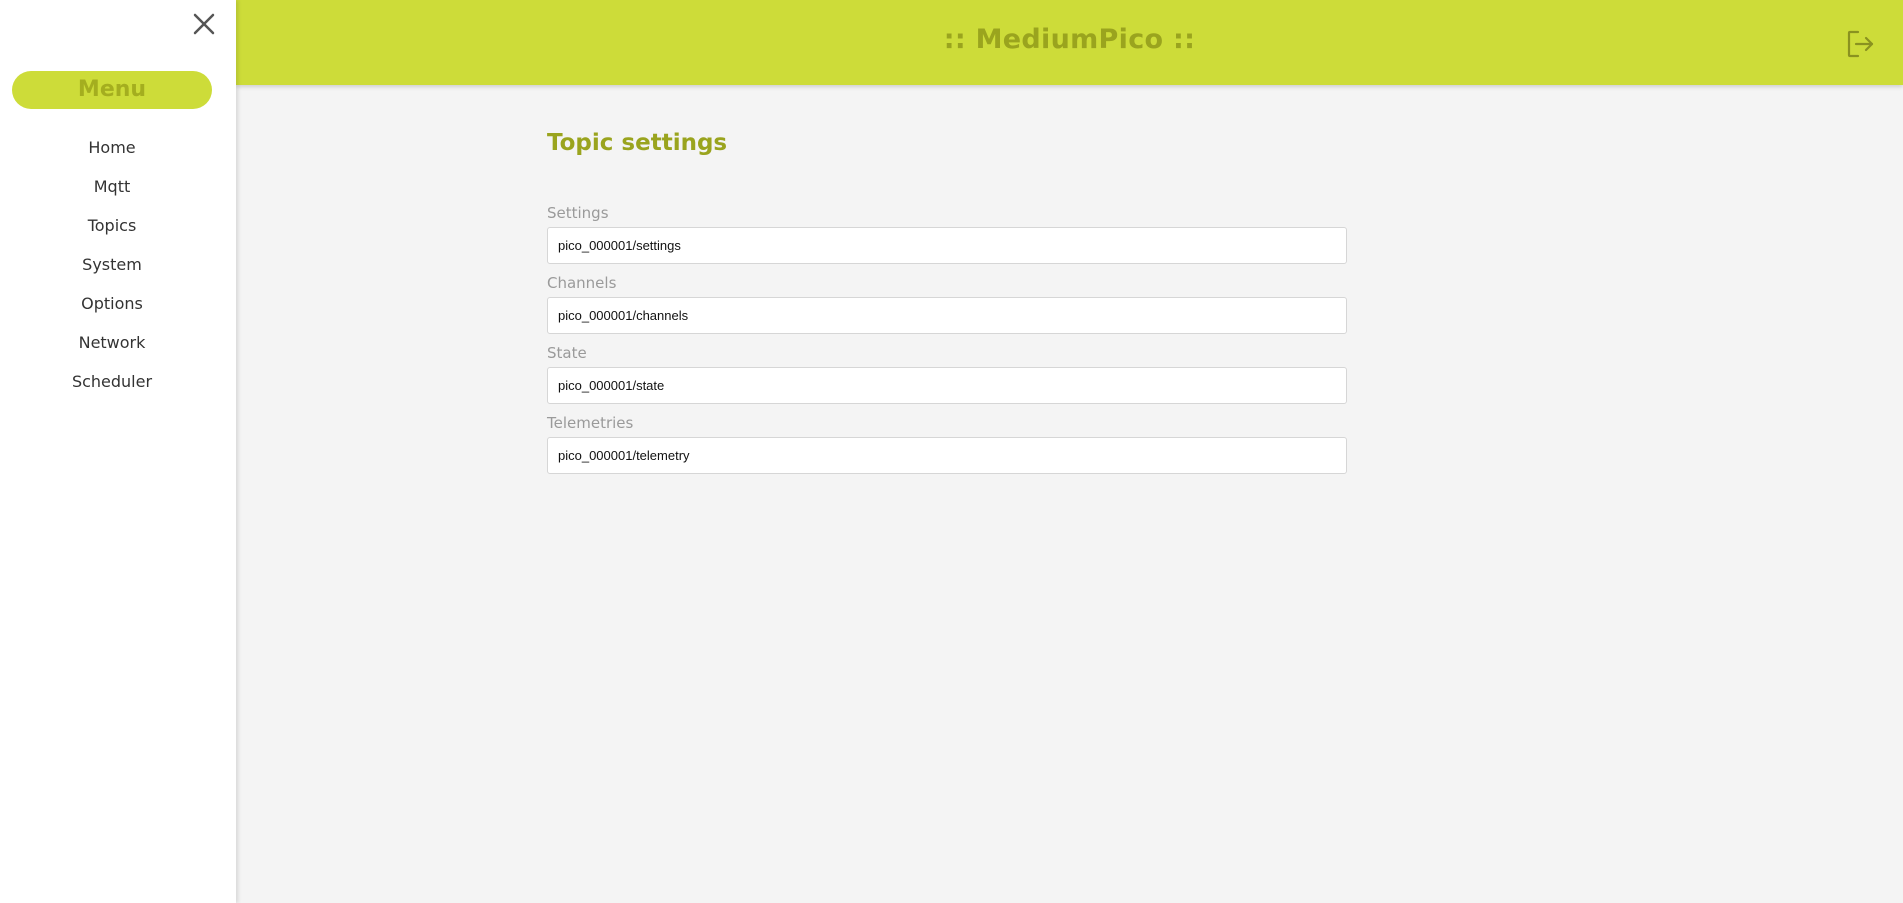 The height and width of the screenshot is (903, 1903). What do you see at coordinates (637, 143) in the screenshot?
I see `page-title: Topic settings` at bounding box center [637, 143].